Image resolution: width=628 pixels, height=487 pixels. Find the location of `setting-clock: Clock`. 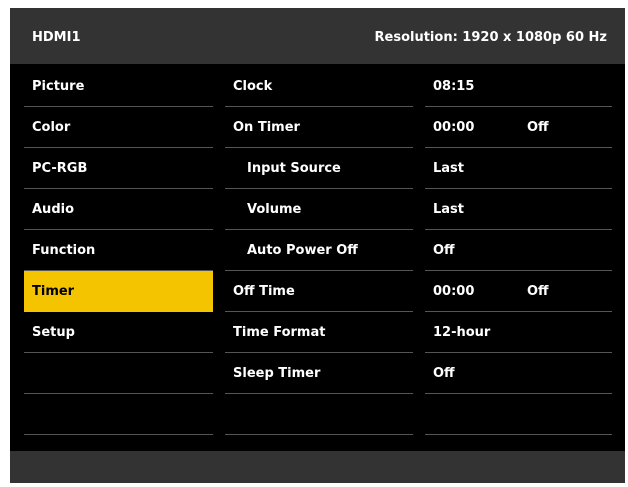

setting-clock: Clock is located at coordinates (319, 86).